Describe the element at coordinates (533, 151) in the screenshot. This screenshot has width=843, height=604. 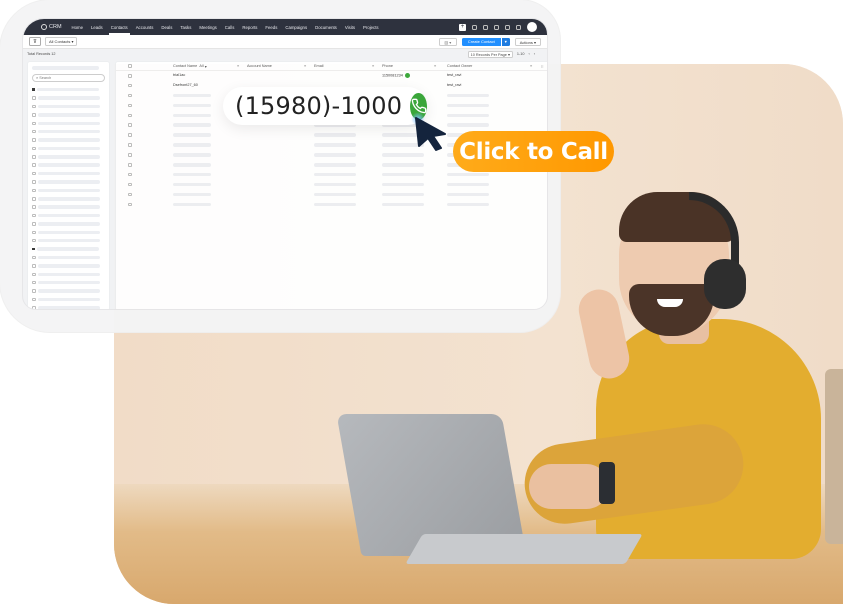
I see `click-to-call-badge: Click to Call` at that location.